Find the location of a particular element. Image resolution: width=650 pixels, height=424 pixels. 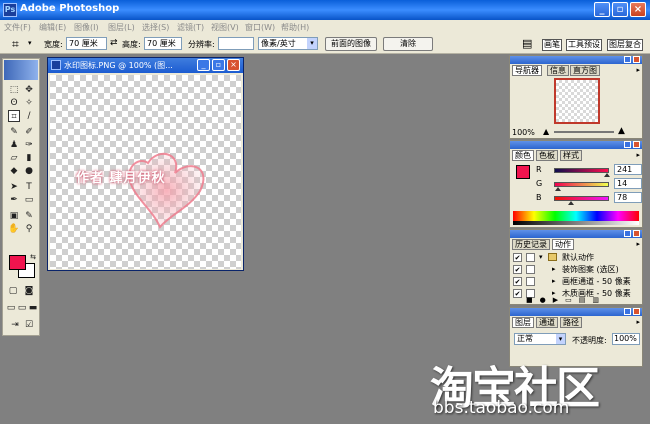

lasso-tool-icon: ʘ is located at coordinates (14, 103).